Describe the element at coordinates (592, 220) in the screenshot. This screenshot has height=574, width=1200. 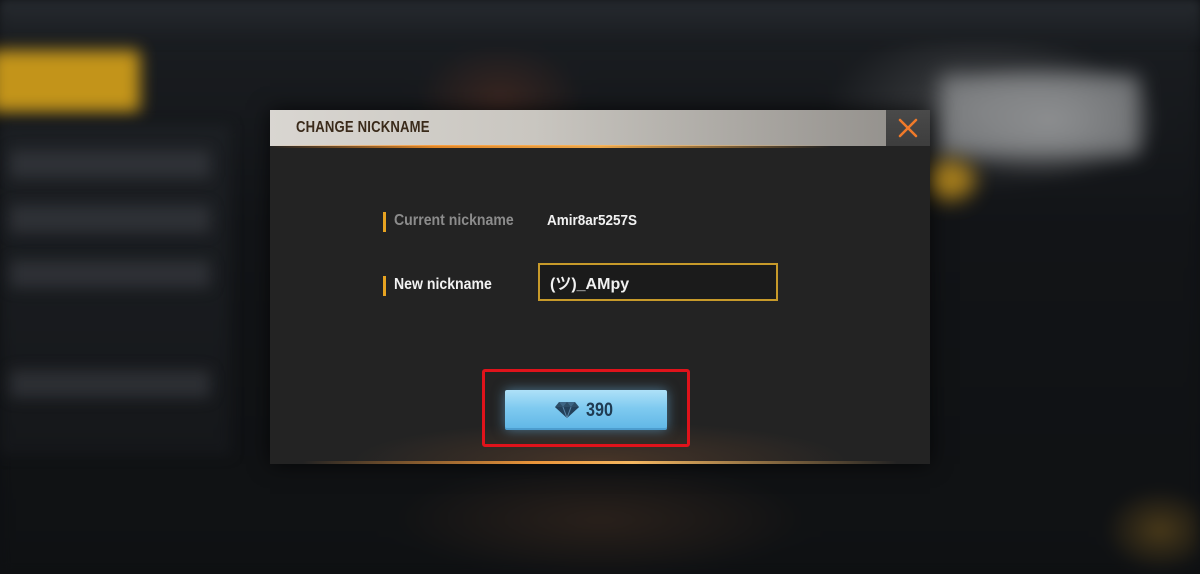
I see `current-nickname-value: Amir8ar5257S` at that location.